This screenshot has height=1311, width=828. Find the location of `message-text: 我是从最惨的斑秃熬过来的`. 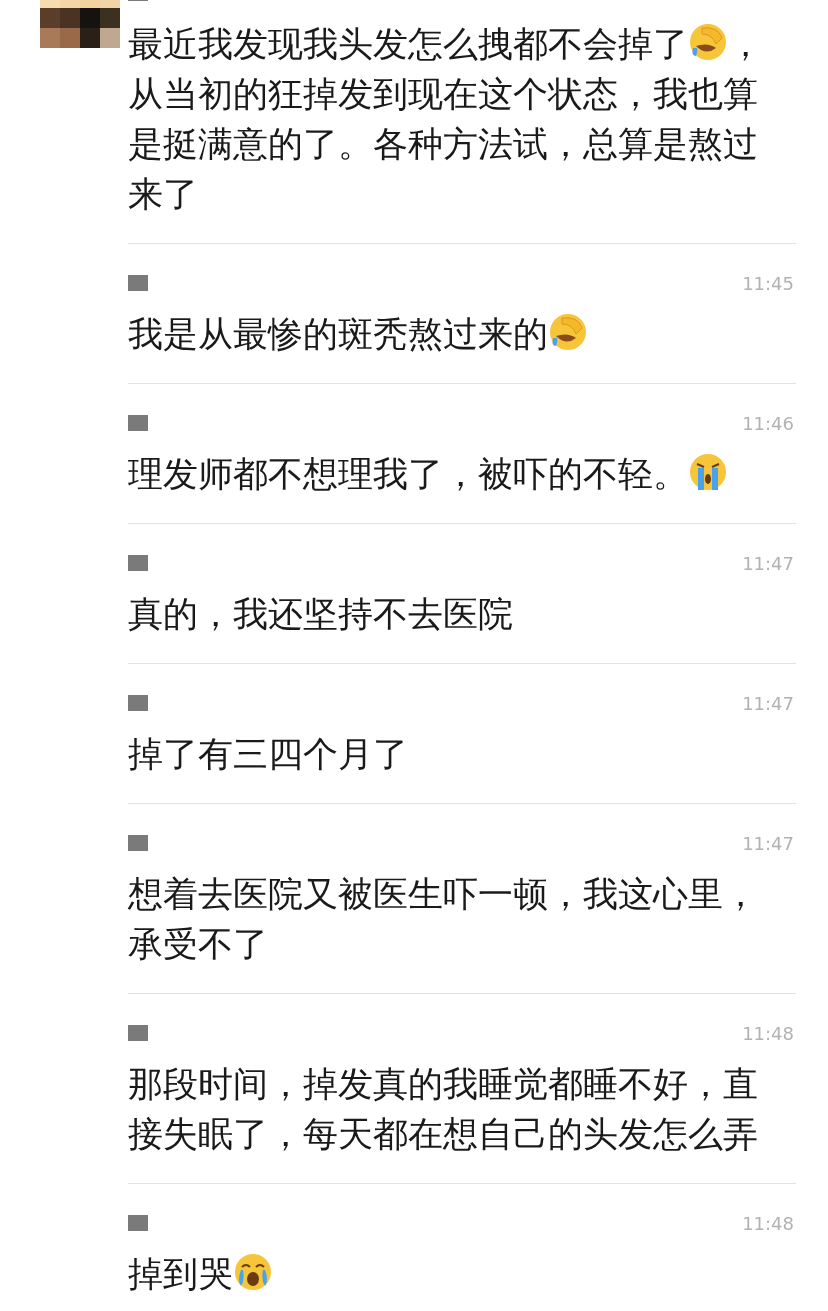

message-text: 我是从最惨的斑秃熬过来的 is located at coordinates (448, 334).